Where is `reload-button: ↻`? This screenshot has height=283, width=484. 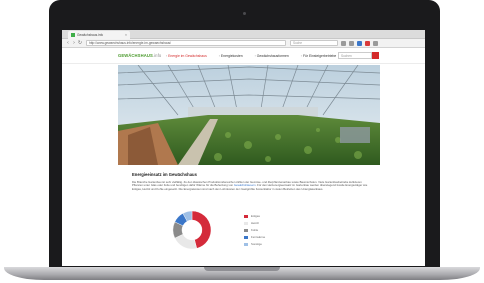
reload-button: ↻ is located at coordinates (80, 43).